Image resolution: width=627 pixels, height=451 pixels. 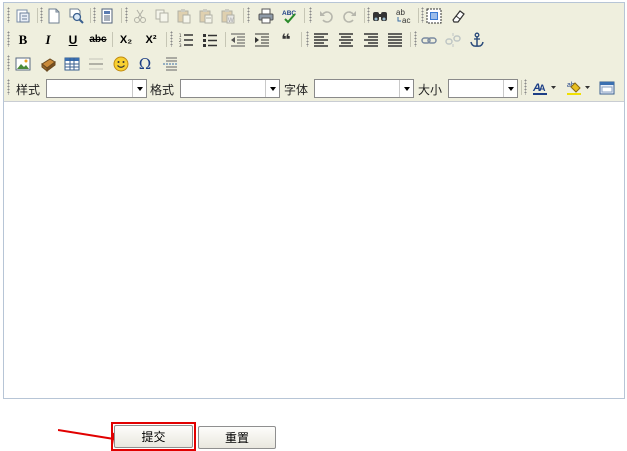 What do you see at coordinates (477, 39) in the screenshot?
I see `anchor-icon` at bounding box center [477, 39].